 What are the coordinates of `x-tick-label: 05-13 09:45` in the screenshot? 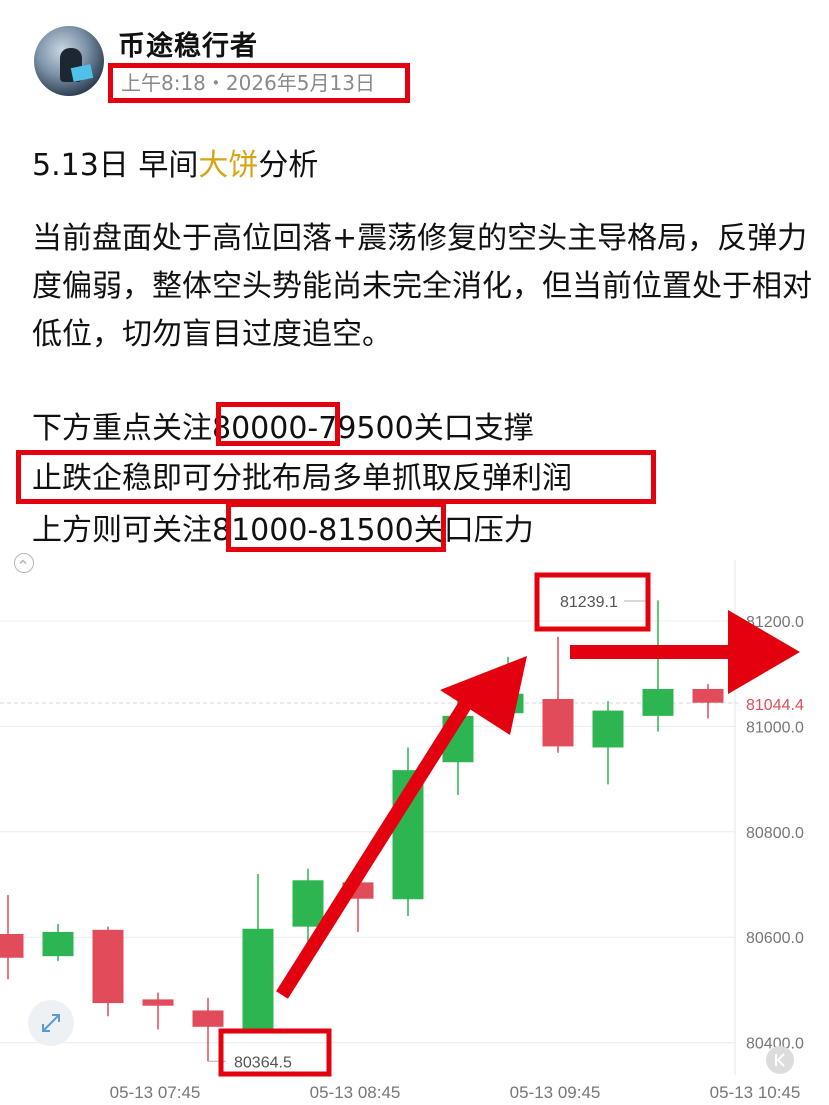 It's located at (555, 1092).